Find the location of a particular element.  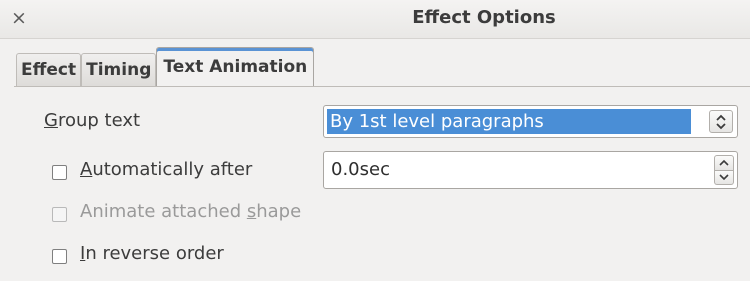

group-text-label-rest: roup text is located at coordinates (99, 120).